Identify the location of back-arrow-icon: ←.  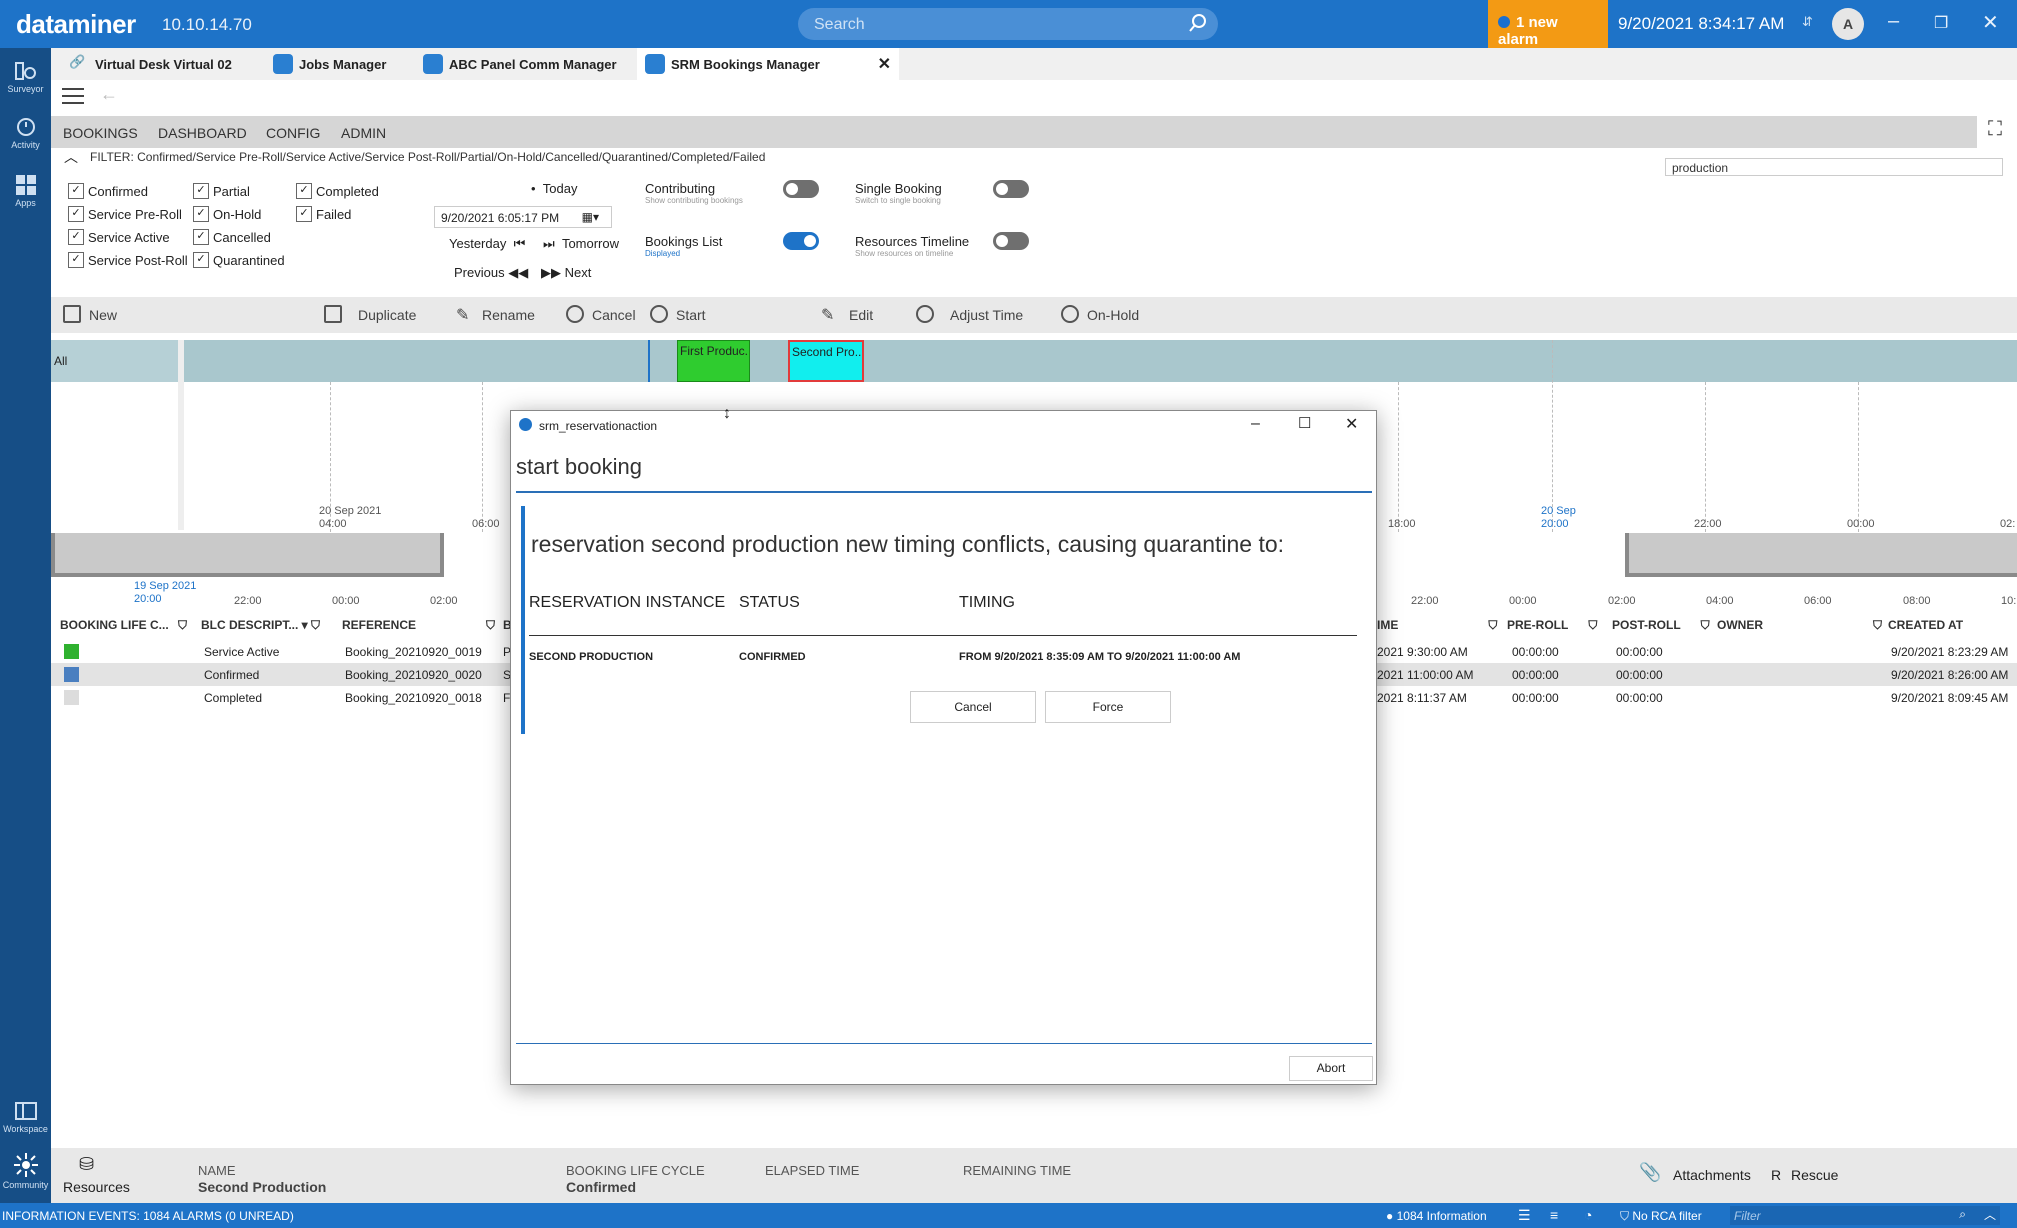
(109, 94).